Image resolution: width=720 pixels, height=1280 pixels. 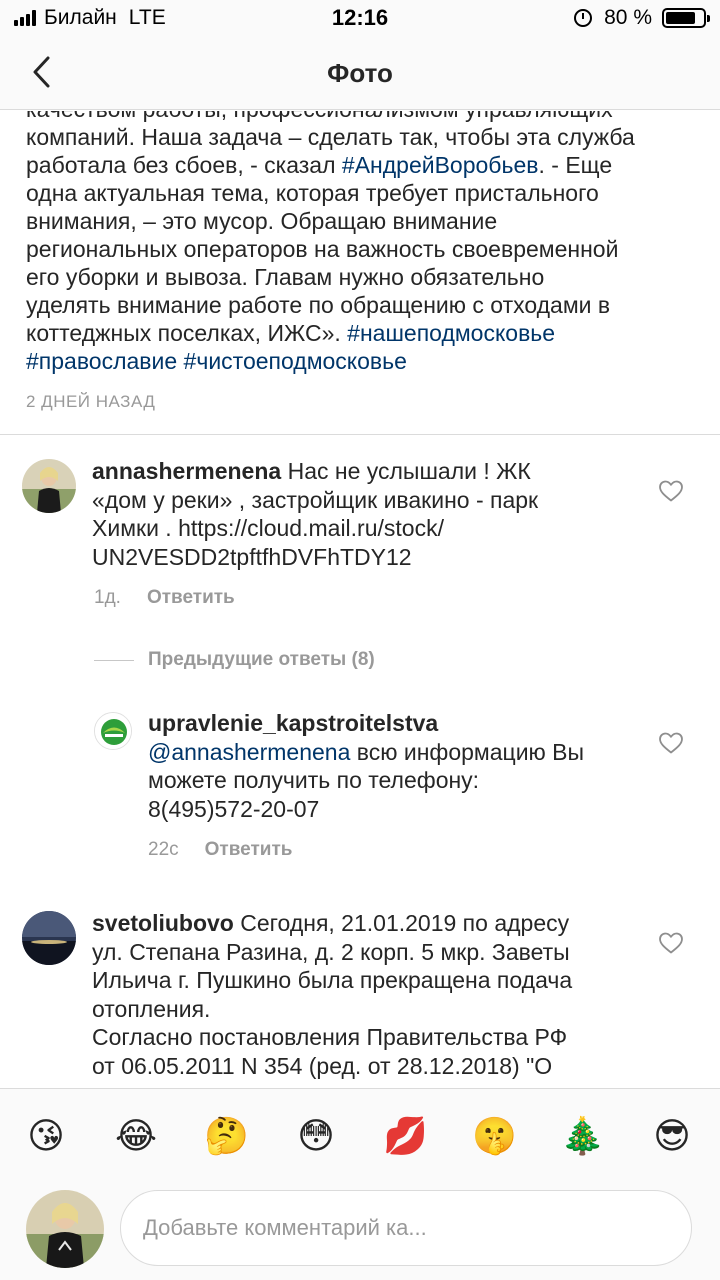 I want to click on comment-line: можете получить по телефону:, so click(x=314, y=780).